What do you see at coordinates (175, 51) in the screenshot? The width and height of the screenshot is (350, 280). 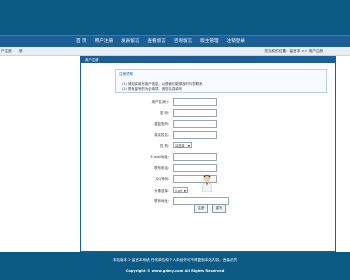 I see `breadcrumb-bar: 户注册 册 您当前的位置：留言本 >> 用户注册` at bounding box center [175, 51].